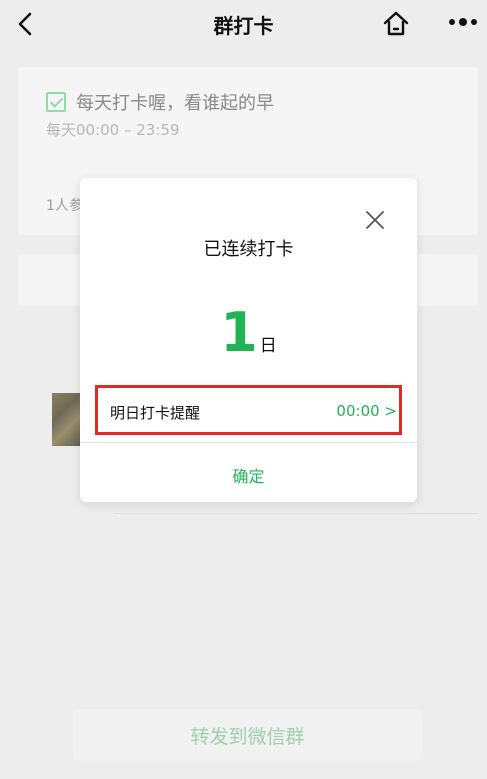 The image size is (487, 779). Describe the element at coordinates (248, 442) in the screenshot. I see `modal-divider` at that location.